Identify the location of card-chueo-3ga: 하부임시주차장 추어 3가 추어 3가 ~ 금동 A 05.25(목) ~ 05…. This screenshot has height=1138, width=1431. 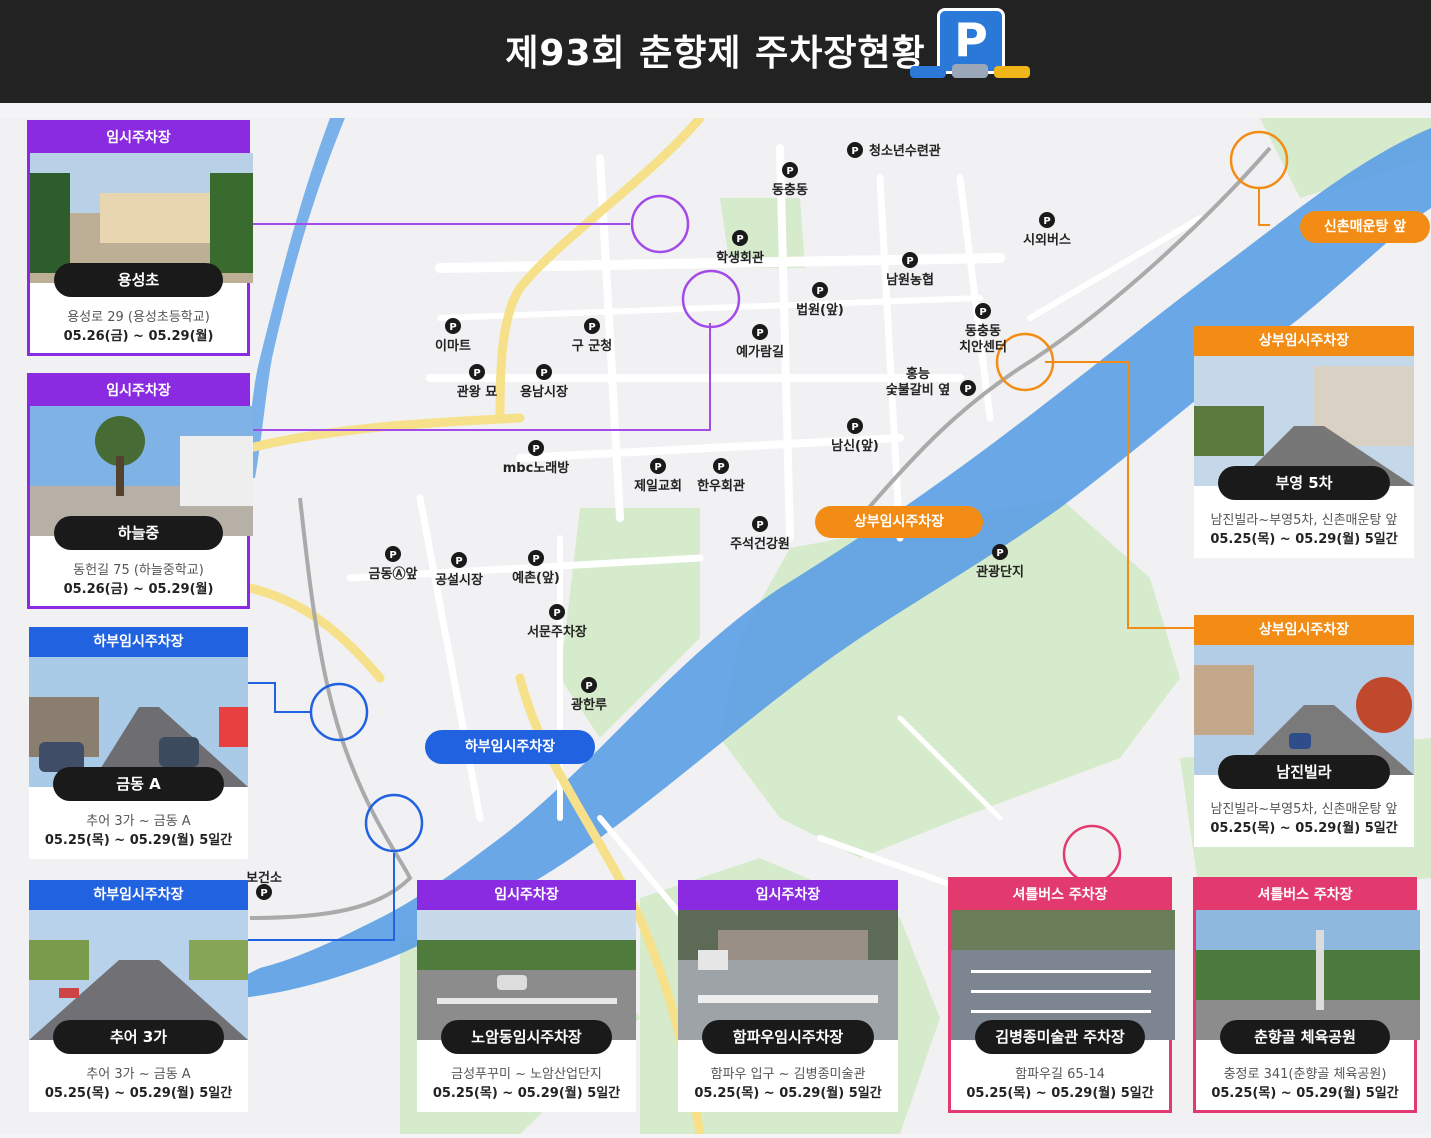
(138, 996).